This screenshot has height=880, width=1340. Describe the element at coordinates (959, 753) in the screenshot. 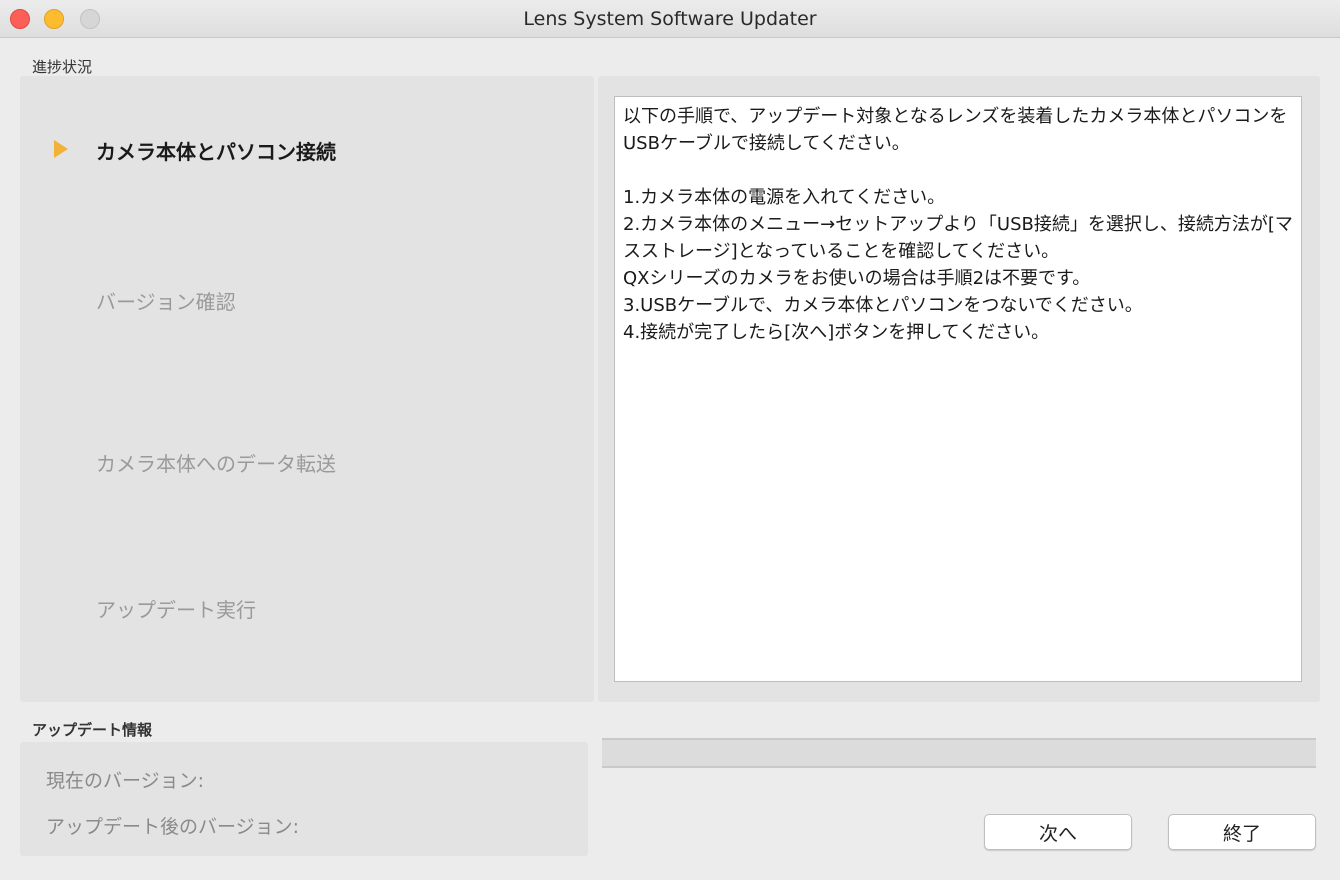

I see `update-progress-bar` at that location.